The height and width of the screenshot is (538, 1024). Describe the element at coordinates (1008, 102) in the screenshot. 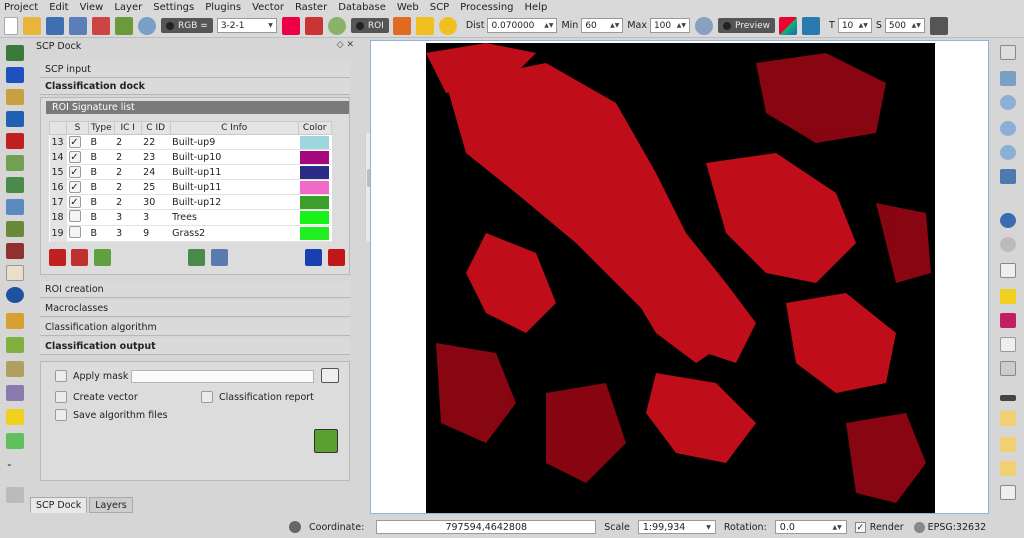

I see `zoom-in-icon` at that location.